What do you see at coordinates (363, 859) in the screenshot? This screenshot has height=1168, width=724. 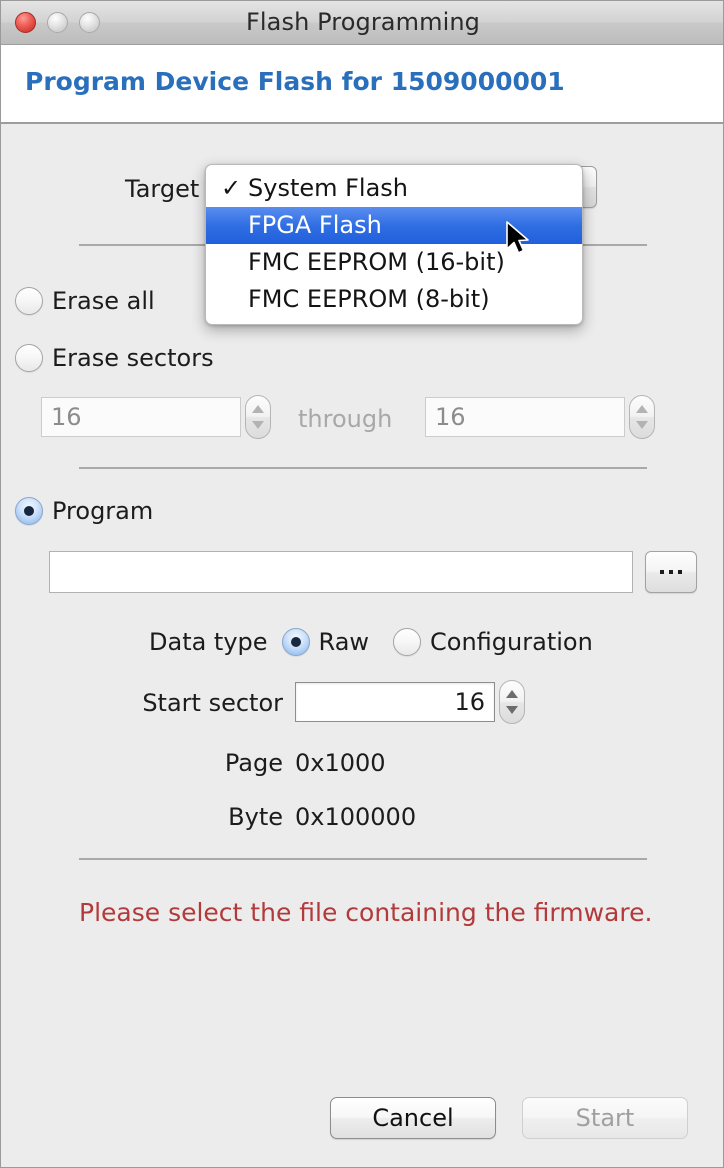 I see `divider-bottom` at bounding box center [363, 859].